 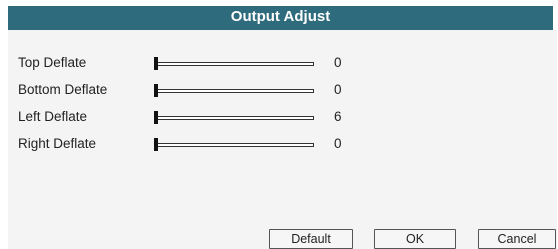 I want to click on left-deflate-label: Left Deflate, so click(x=53, y=116).